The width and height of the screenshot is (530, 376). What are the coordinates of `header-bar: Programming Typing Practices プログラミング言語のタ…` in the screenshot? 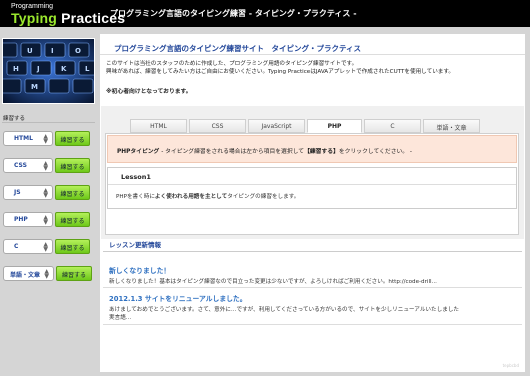 It's located at (265, 13).